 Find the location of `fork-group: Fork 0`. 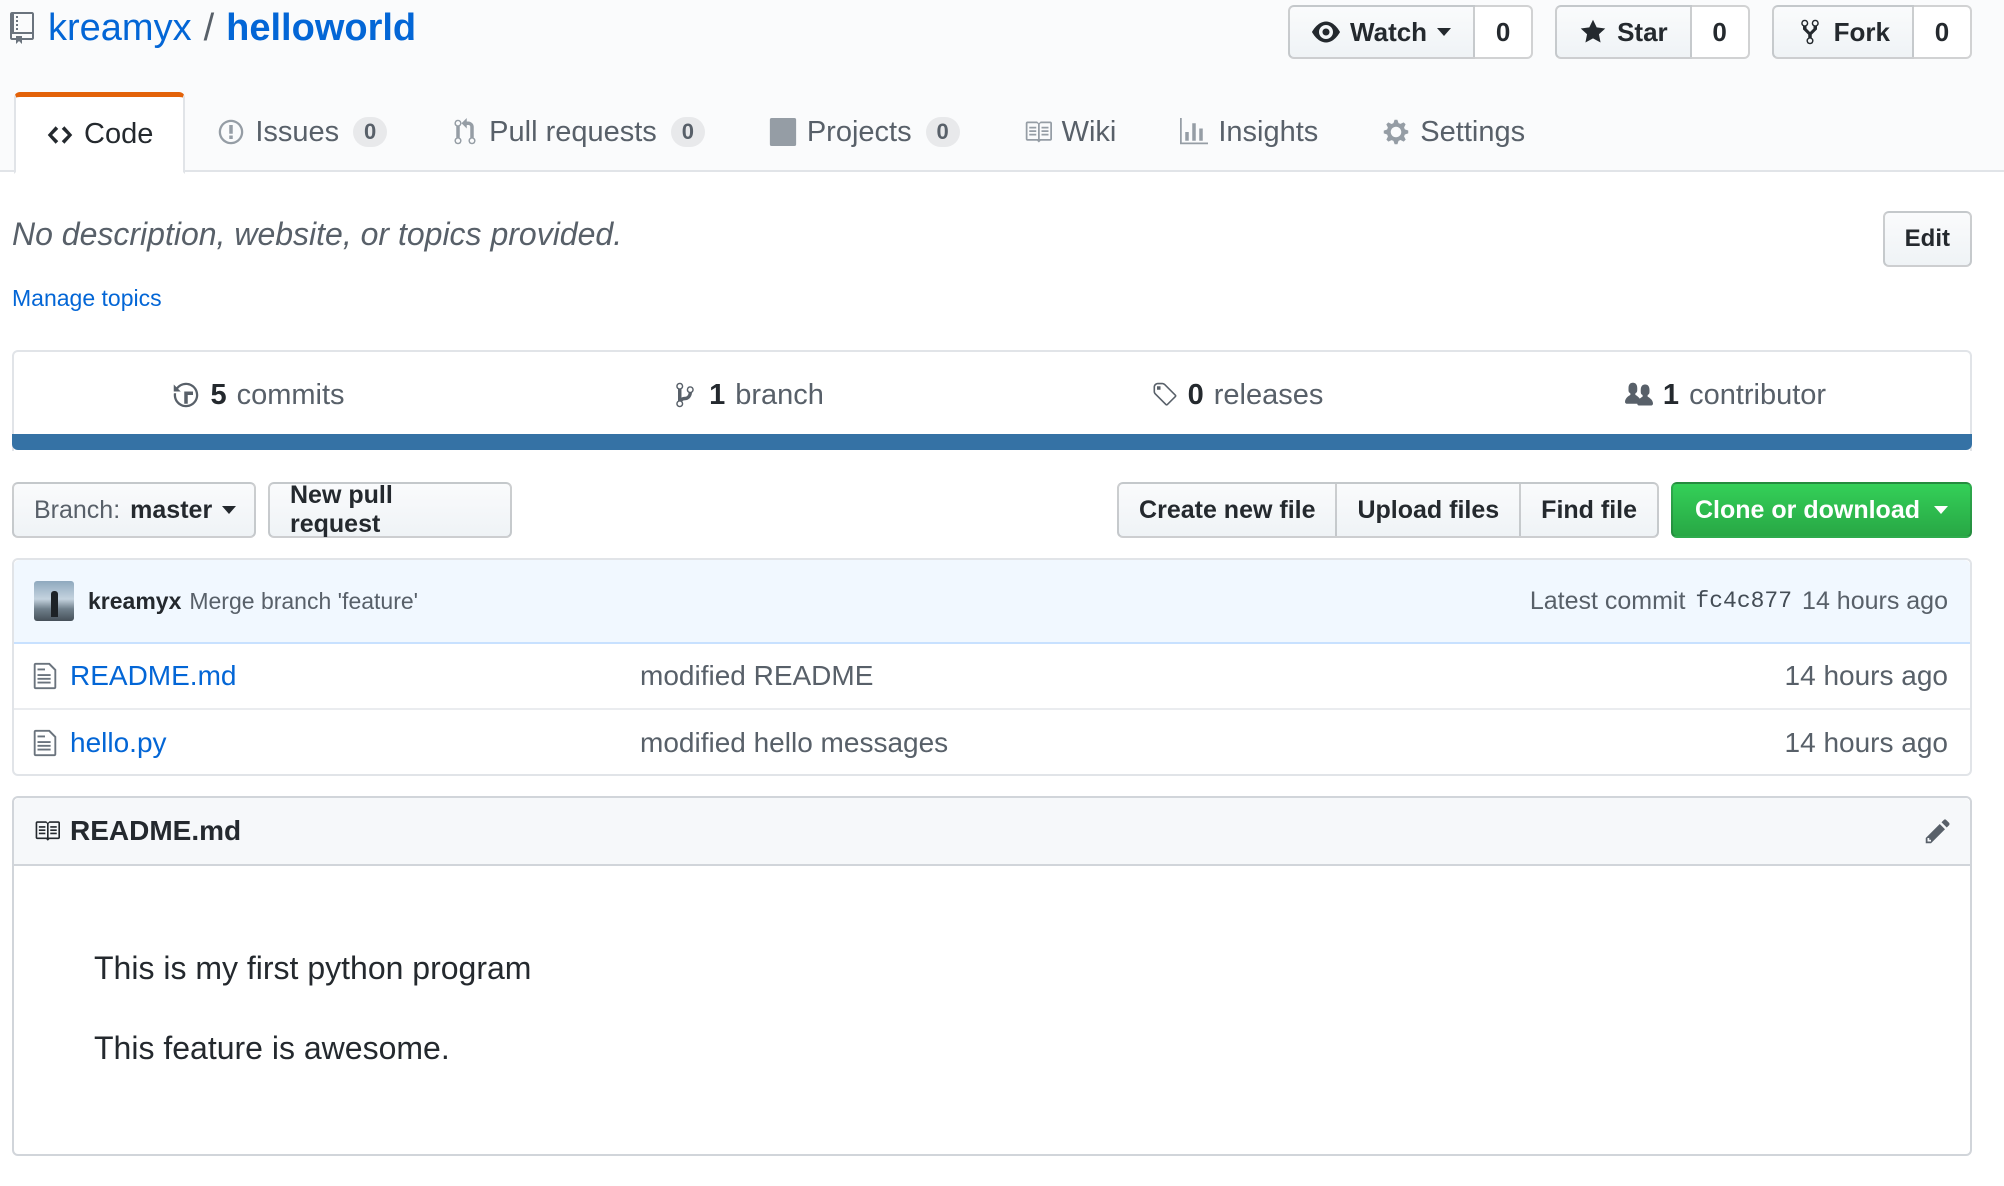

fork-group: Fork 0 is located at coordinates (1871, 32).